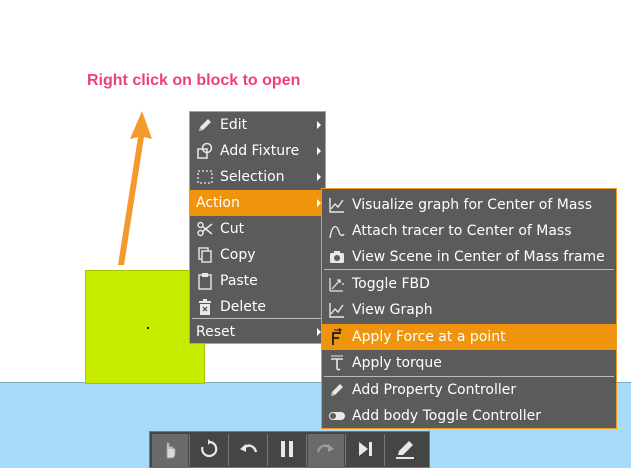  I want to click on submenu-item-toggle-fbd: Toggle FBD, so click(469, 284).